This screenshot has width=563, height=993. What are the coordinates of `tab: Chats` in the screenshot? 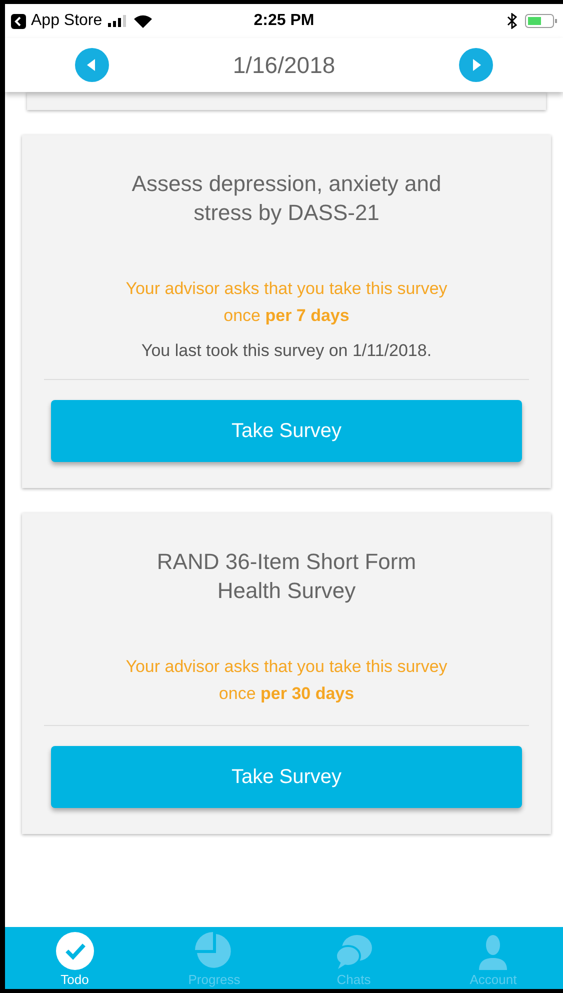 It's located at (354, 958).